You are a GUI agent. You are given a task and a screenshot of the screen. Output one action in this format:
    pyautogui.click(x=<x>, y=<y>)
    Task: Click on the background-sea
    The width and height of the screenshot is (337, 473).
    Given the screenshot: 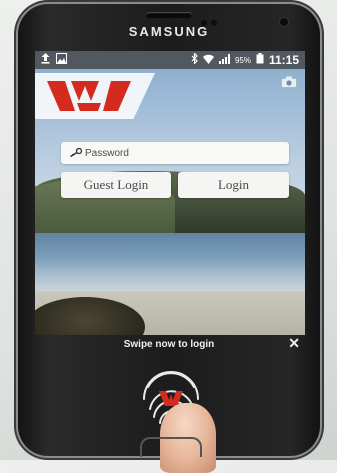 What is the action you would take?
    pyautogui.click(x=170, y=262)
    